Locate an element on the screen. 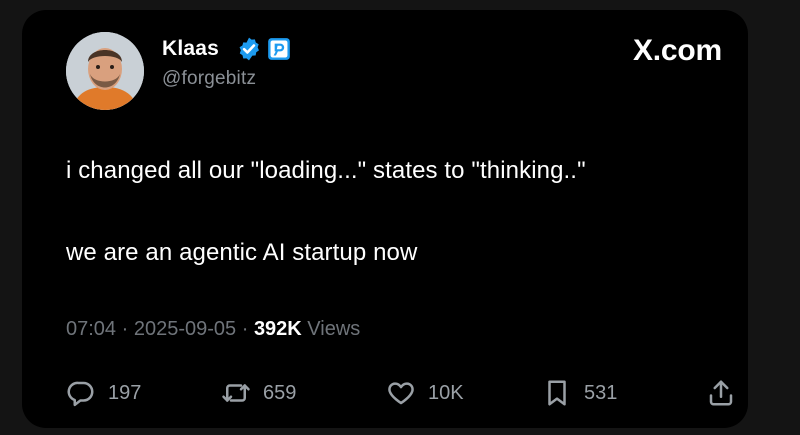 The height and width of the screenshot is (435, 800). badges is located at coordinates (264, 49).